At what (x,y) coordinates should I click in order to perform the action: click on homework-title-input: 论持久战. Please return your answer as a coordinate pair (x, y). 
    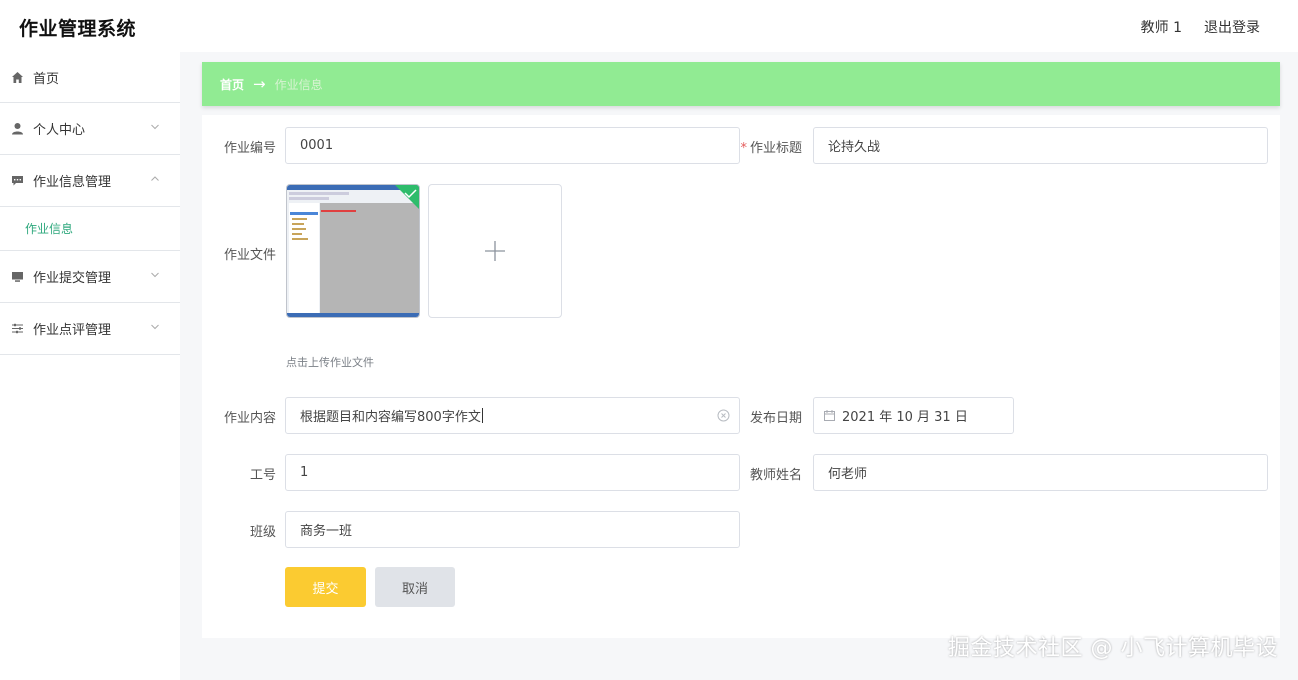
    Looking at the image, I should click on (1040, 145).